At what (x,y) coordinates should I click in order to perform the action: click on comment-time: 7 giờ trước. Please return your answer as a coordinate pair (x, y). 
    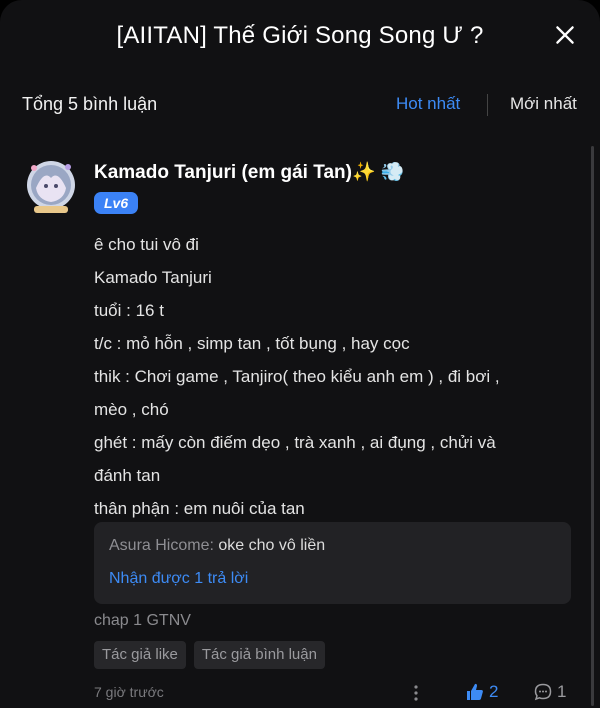
    Looking at the image, I should click on (129, 692).